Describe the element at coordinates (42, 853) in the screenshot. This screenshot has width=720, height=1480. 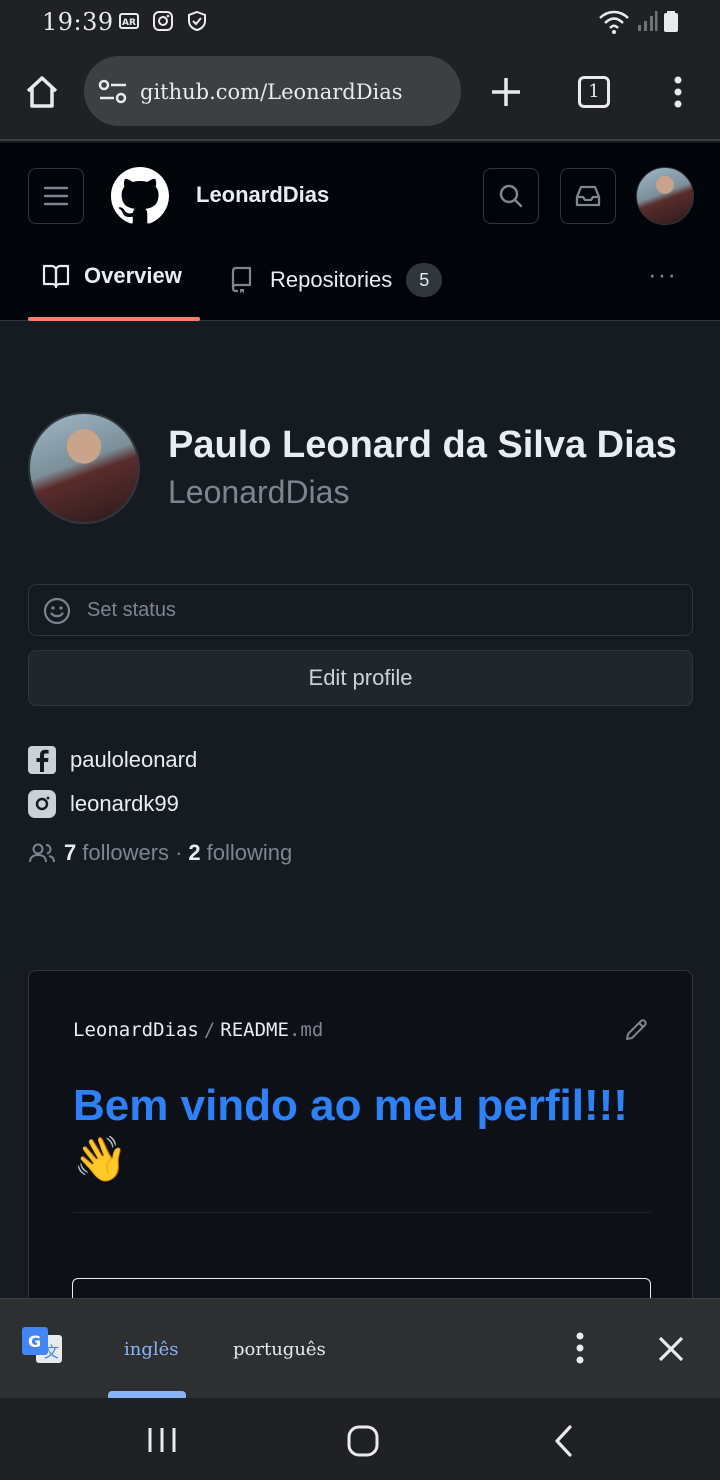
I see `people-icon` at that location.